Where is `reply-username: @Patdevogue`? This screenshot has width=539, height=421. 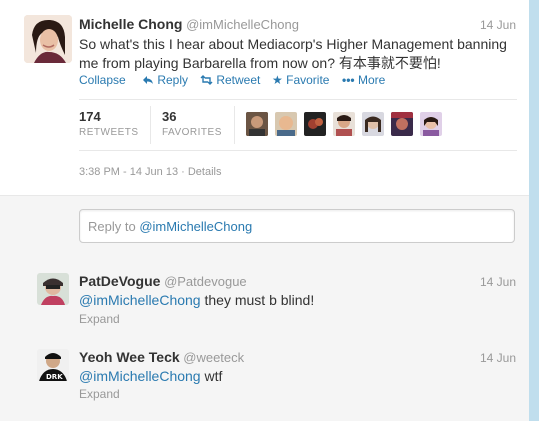 reply-username: @Patdevogue is located at coordinates (205, 281).